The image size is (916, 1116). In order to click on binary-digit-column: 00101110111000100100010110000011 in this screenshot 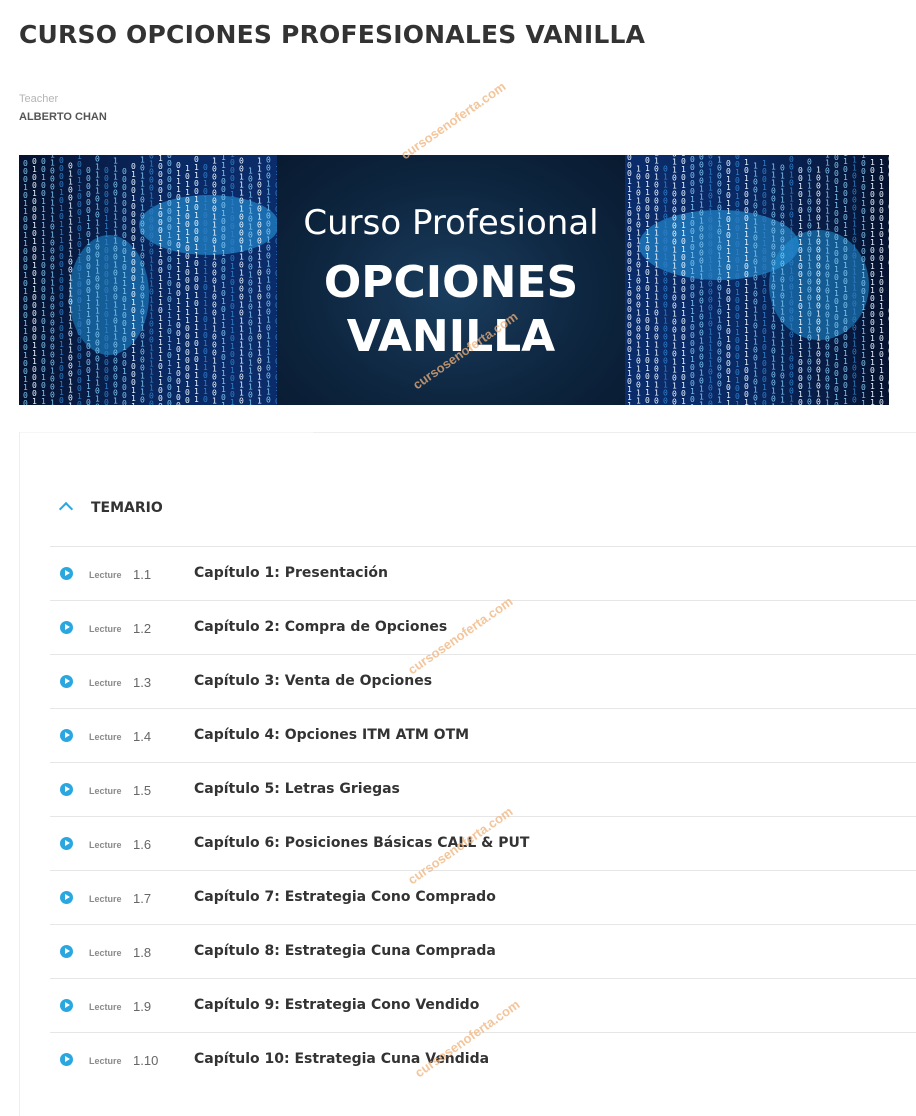, I will do `click(791, 280)`.